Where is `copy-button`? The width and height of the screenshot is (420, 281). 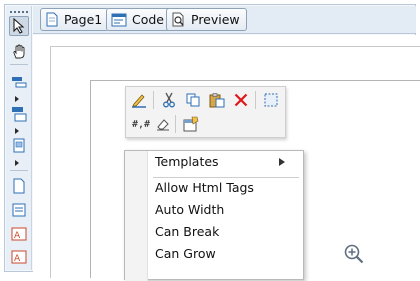
copy-button is located at coordinates (193, 100).